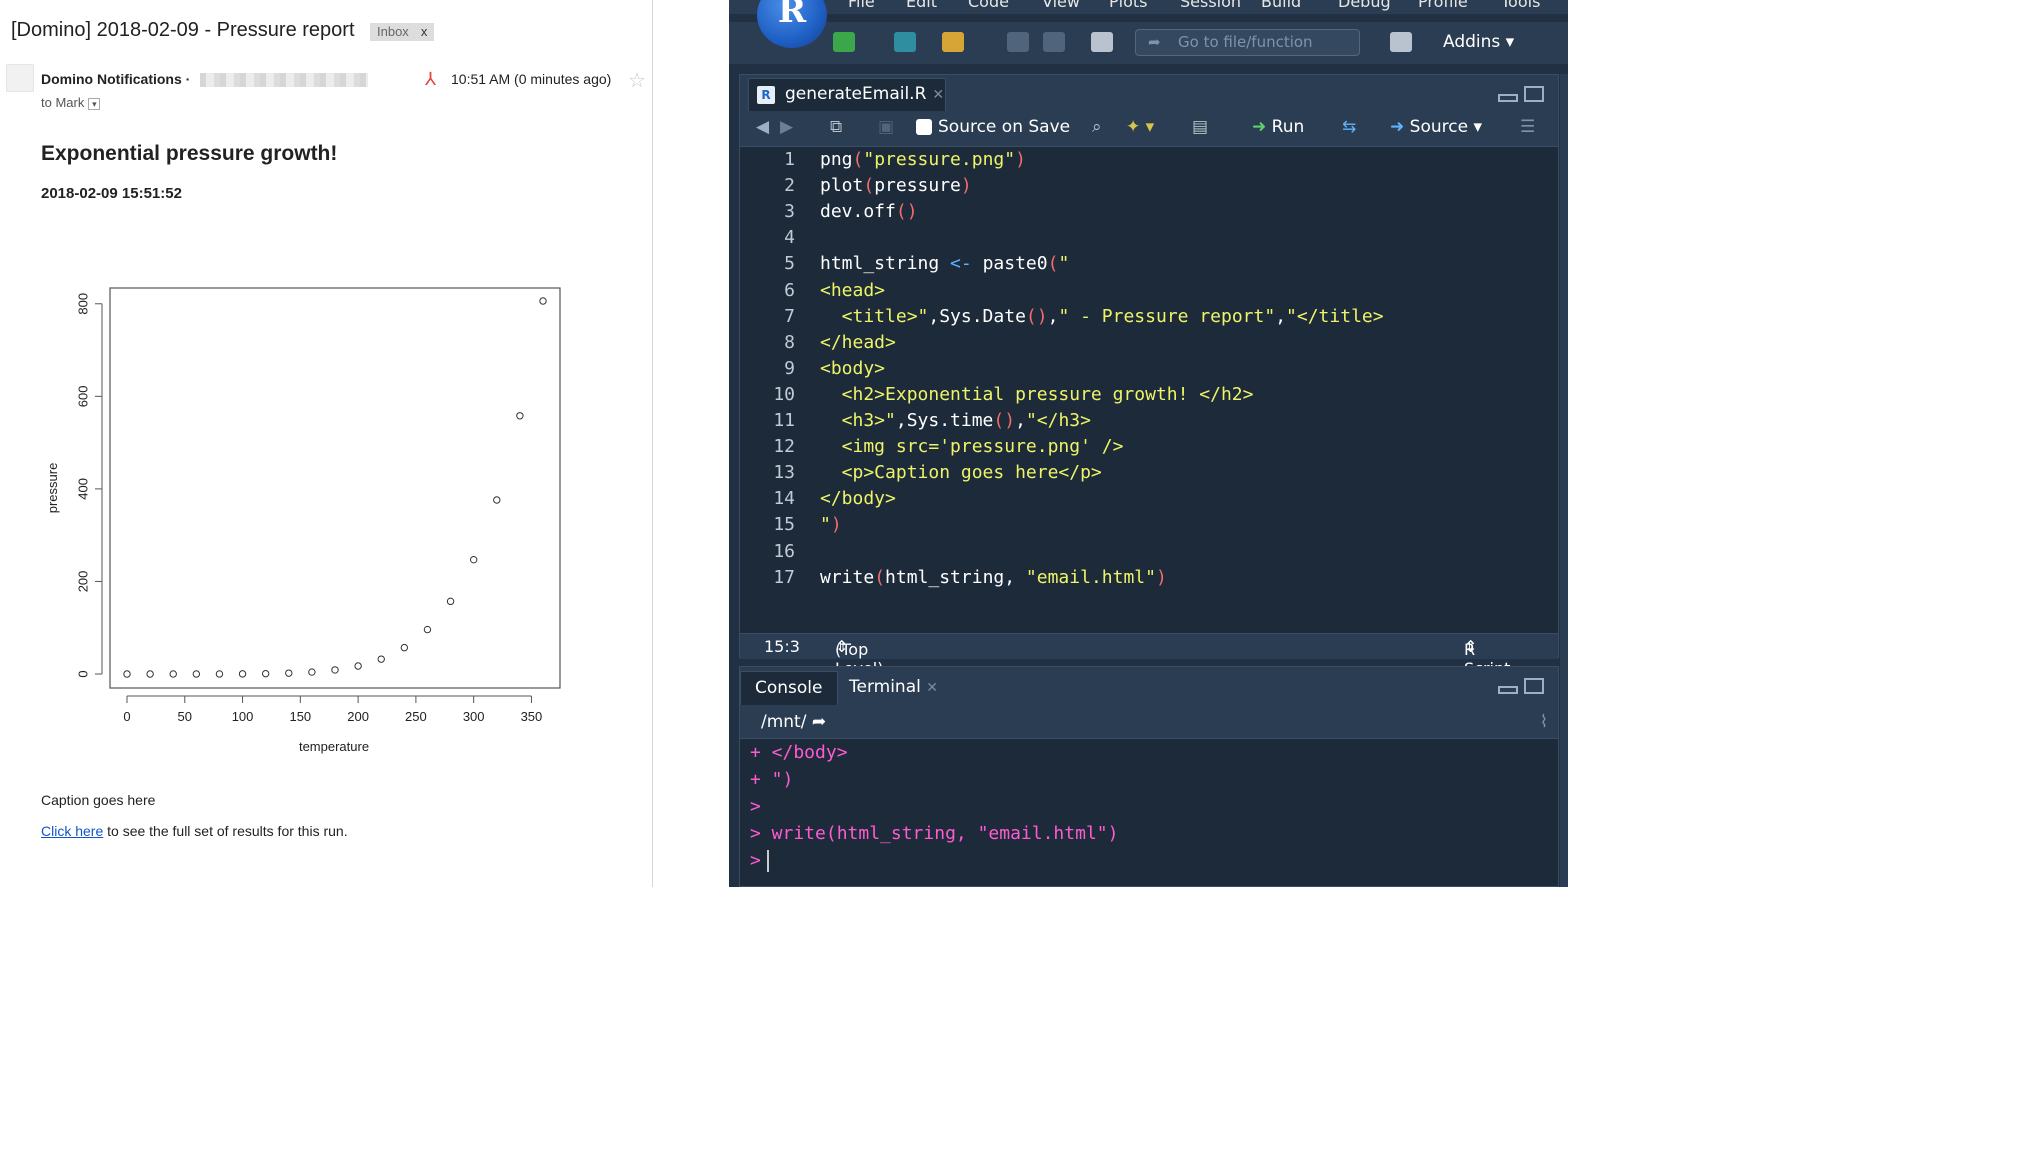  Describe the element at coordinates (886, 127) in the screenshot. I see `save-file-icon: ▣` at that location.